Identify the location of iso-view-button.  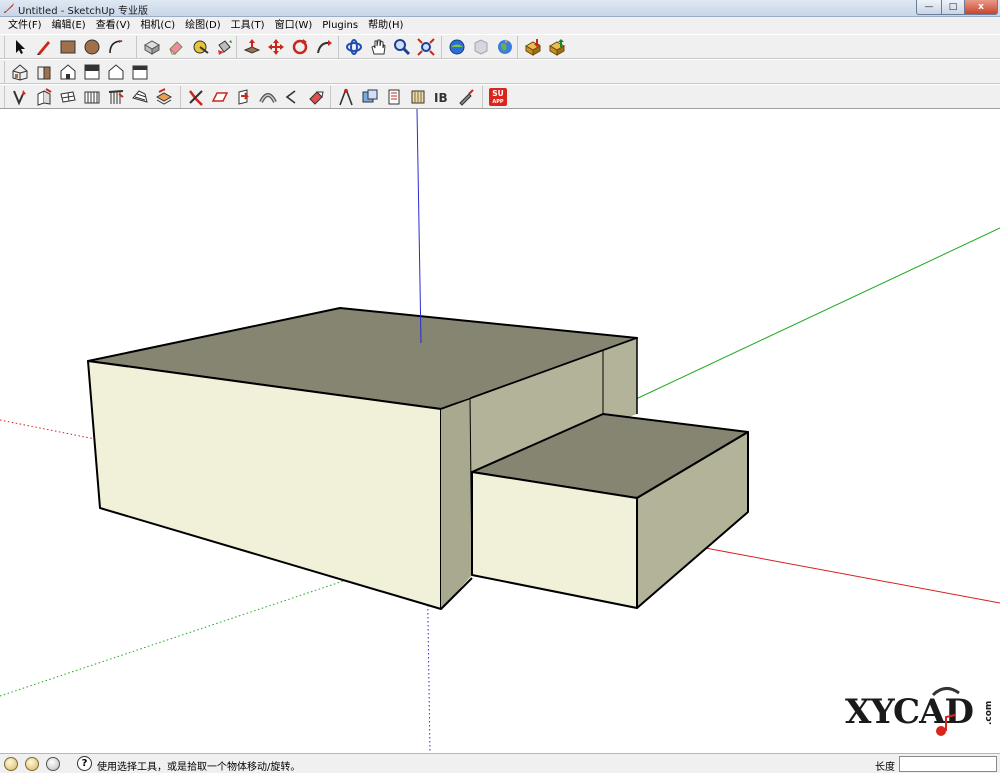
(20, 72).